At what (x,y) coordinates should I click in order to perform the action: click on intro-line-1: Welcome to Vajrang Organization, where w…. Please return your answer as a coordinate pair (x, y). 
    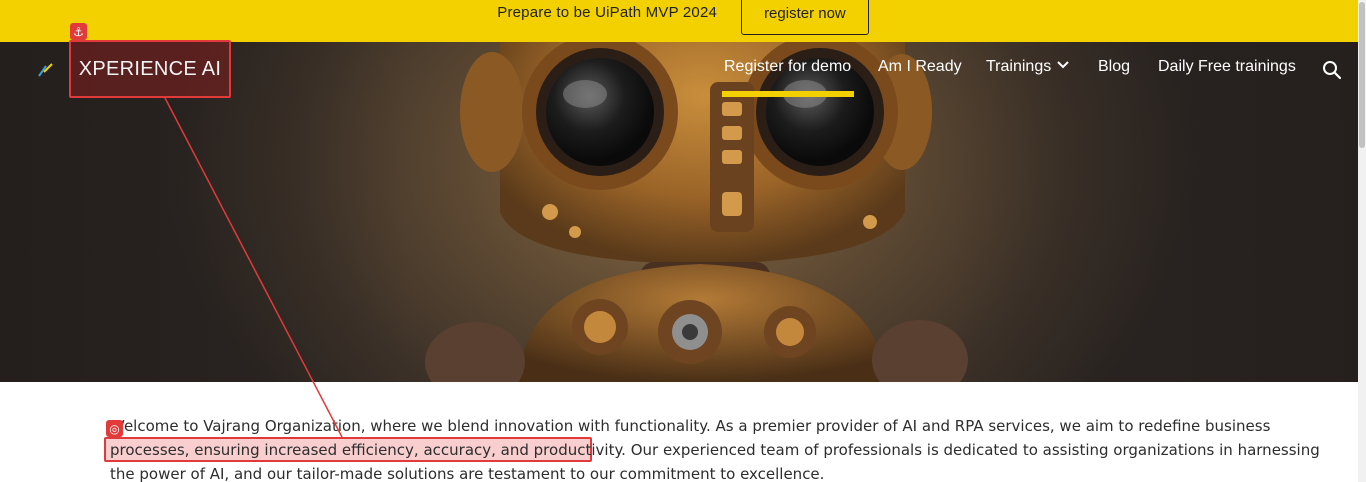
    Looking at the image, I should click on (690, 426).